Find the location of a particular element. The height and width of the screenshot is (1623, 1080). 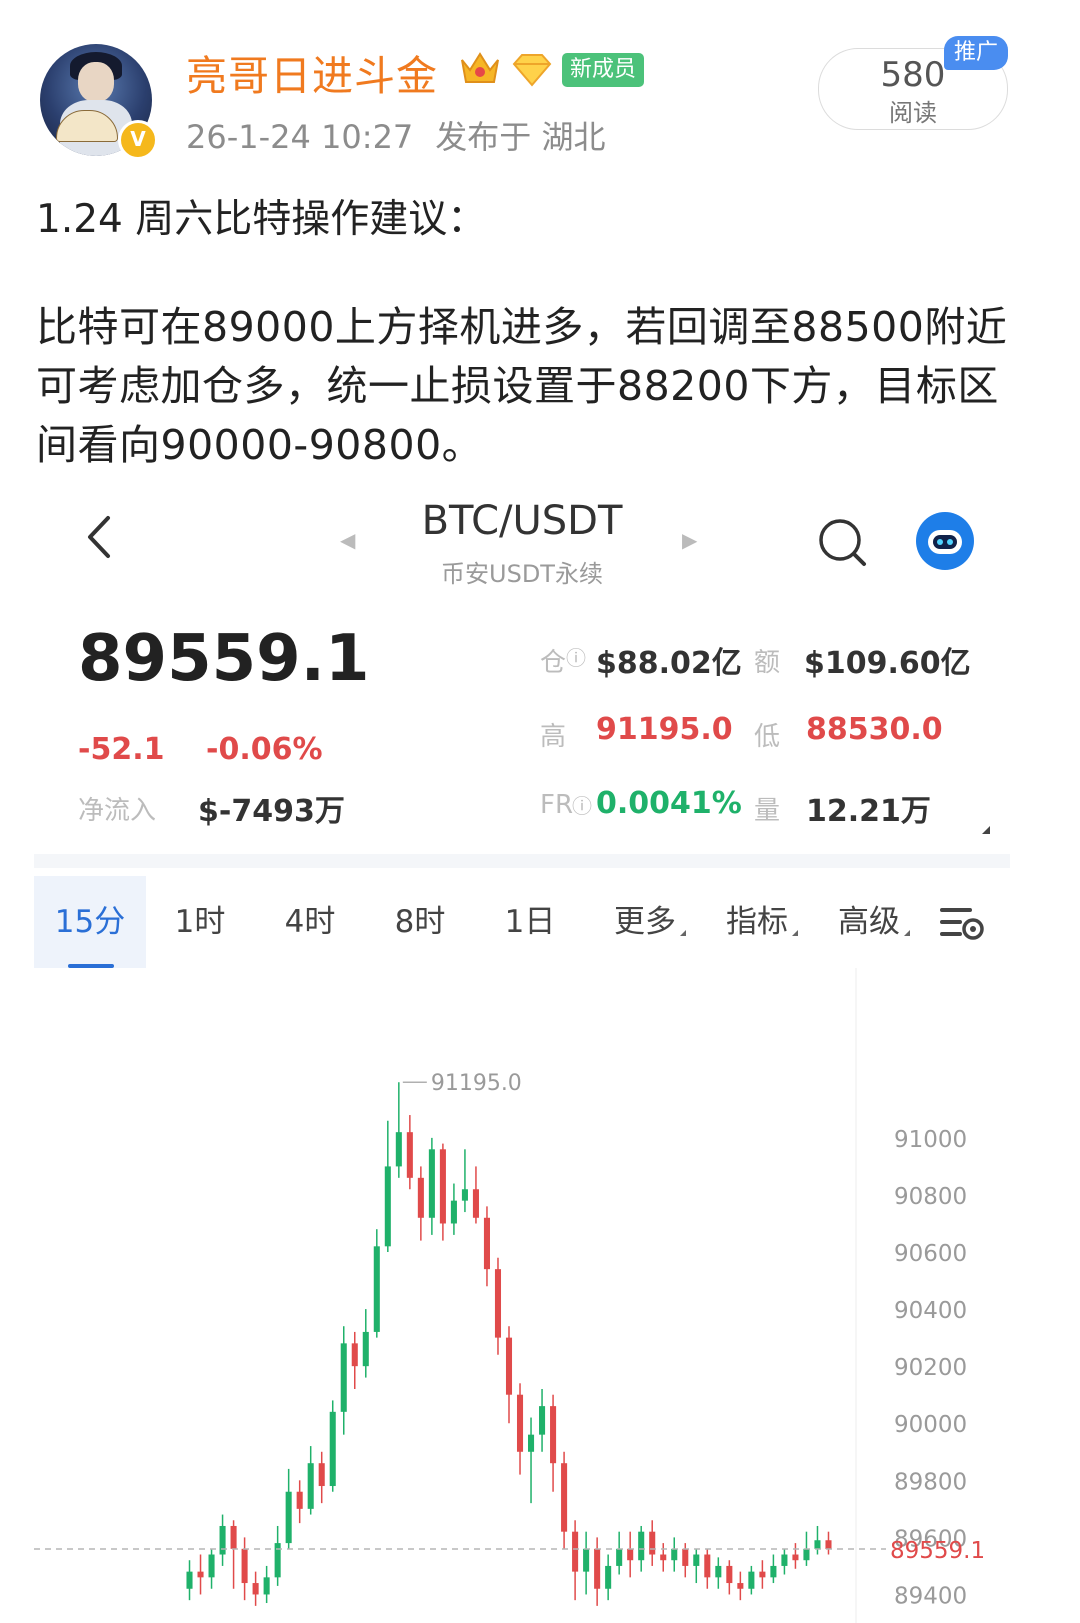

tab-label: 4时 is located at coordinates (310, 922).